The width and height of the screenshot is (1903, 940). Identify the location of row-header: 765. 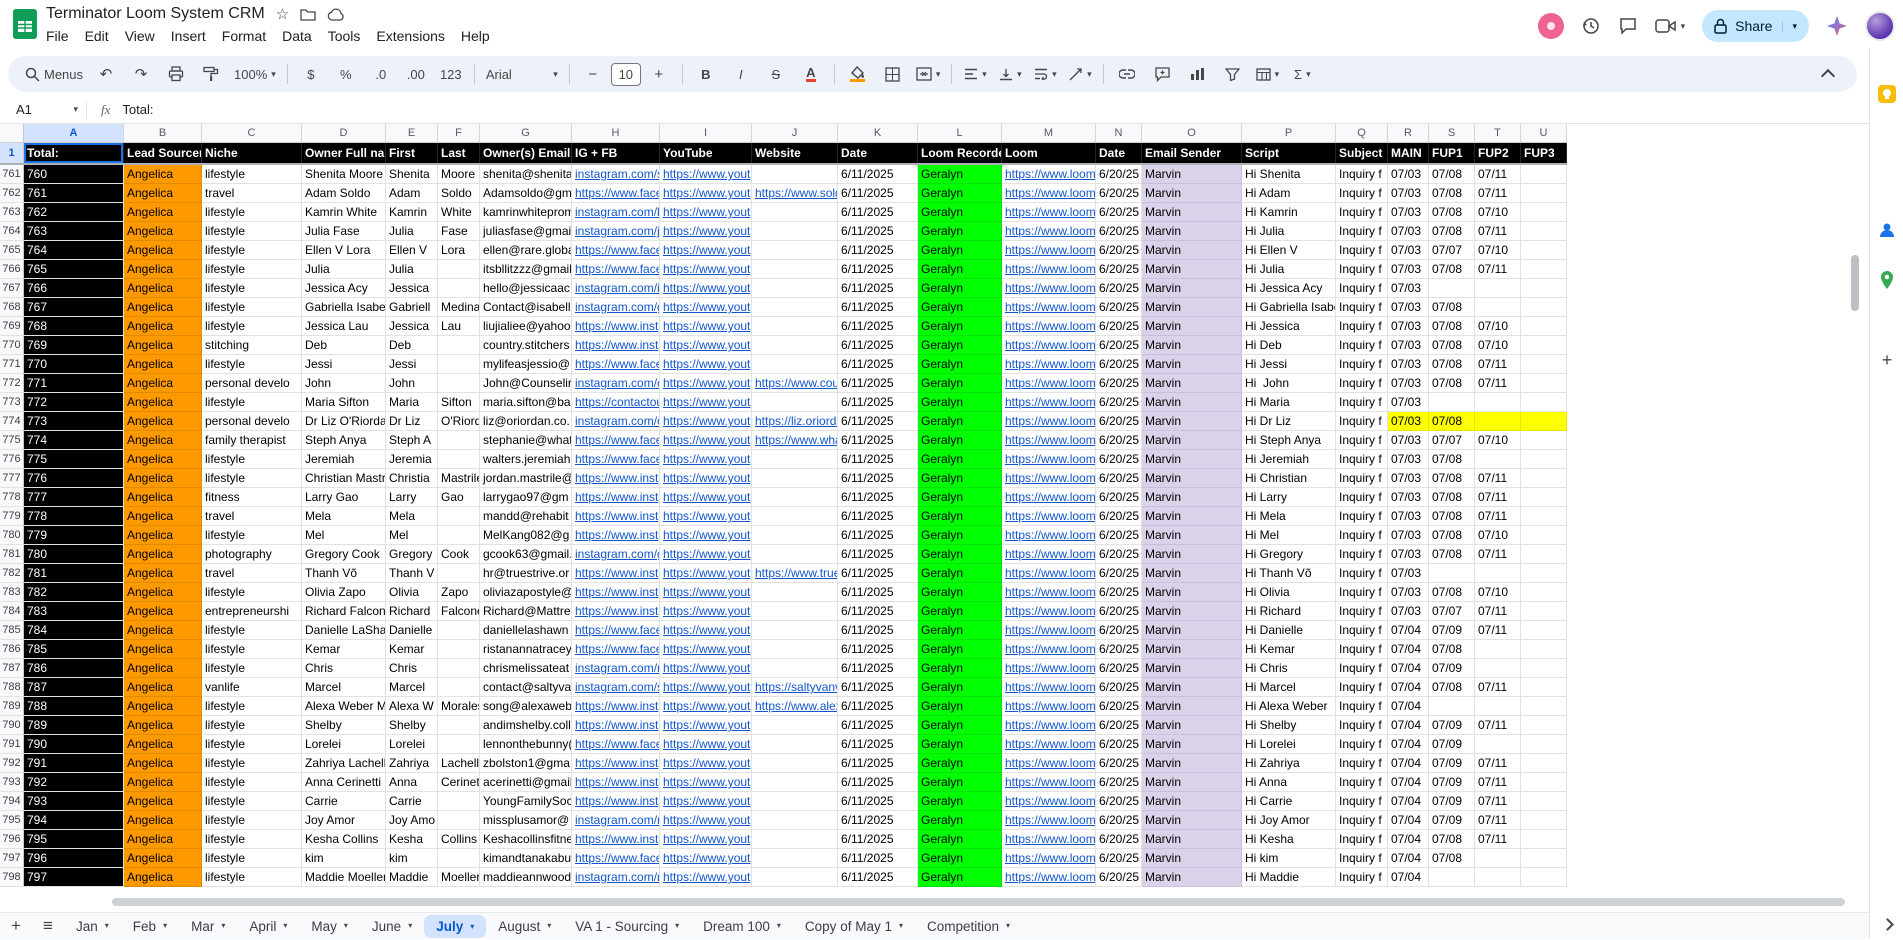
(12, 250).